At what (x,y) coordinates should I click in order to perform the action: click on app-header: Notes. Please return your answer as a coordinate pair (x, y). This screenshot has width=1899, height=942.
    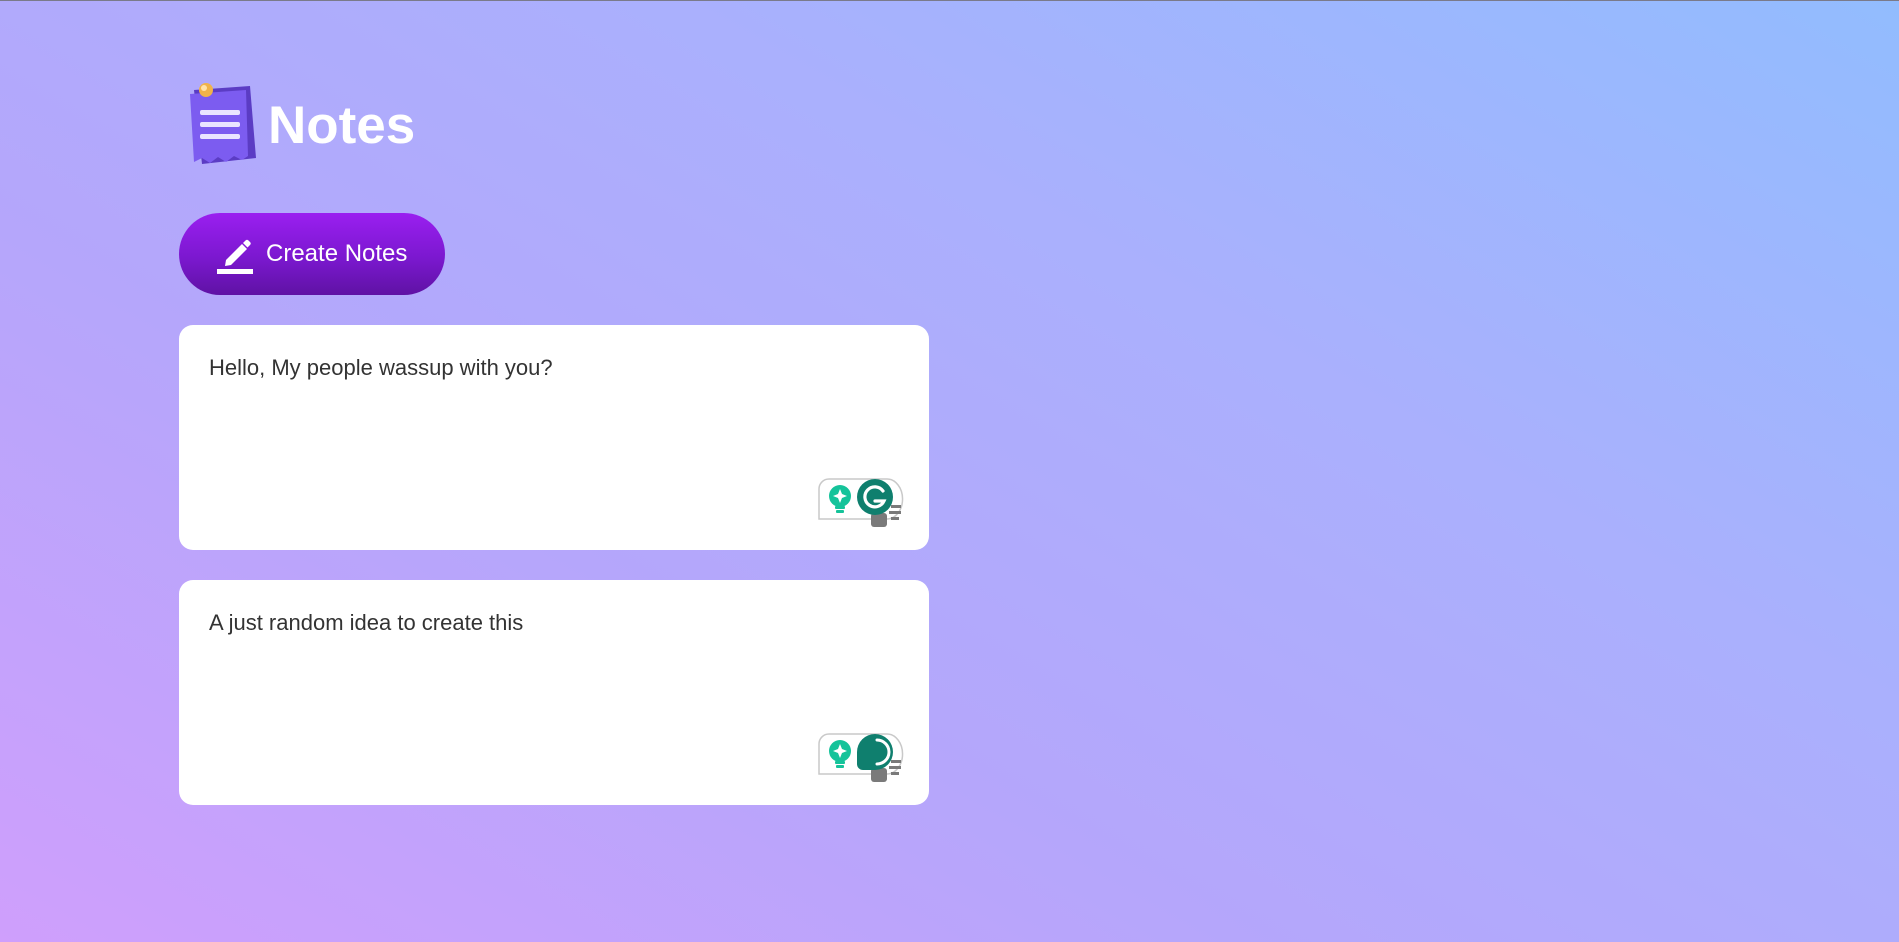
    Looking at the image, I should click on (299, 123).